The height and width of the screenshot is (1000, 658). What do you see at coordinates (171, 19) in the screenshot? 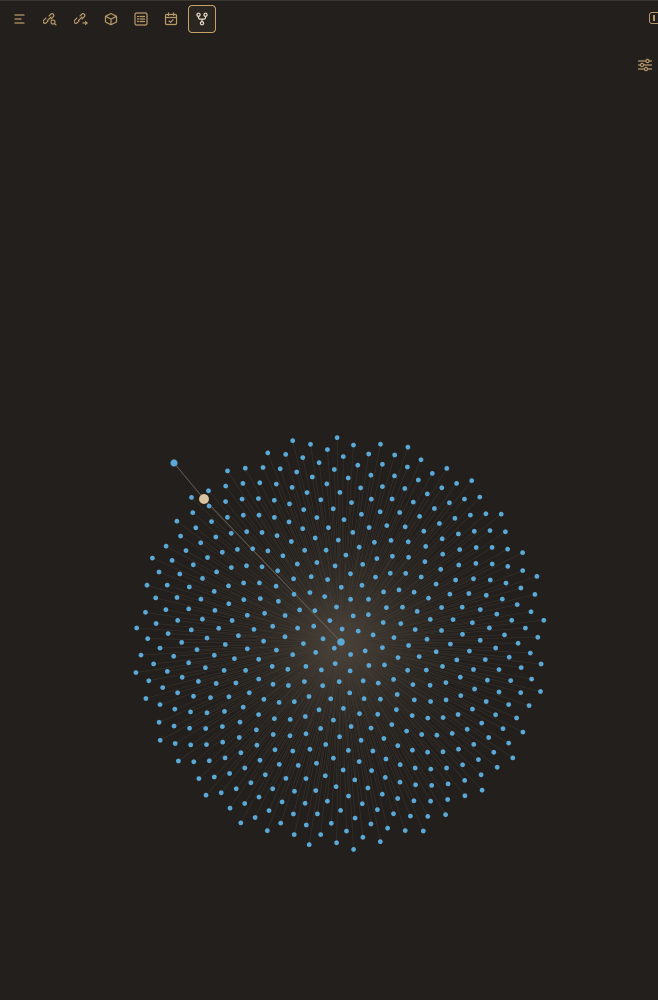
I see `calendar-button` at bounding box center [171, 19].